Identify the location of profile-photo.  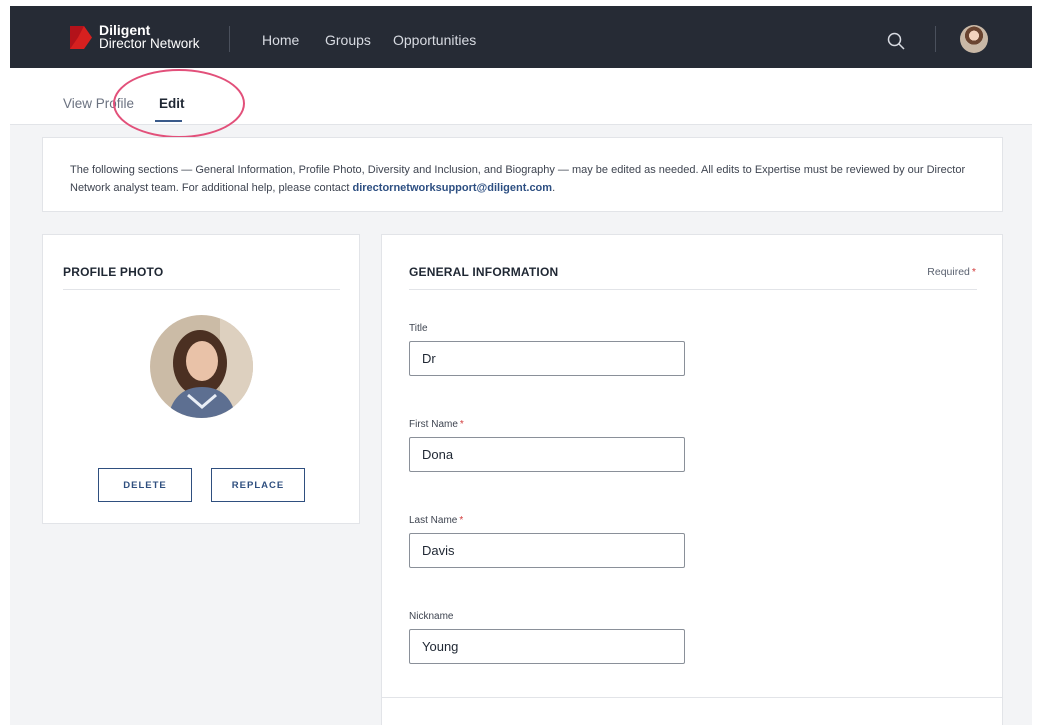
(201, 366).